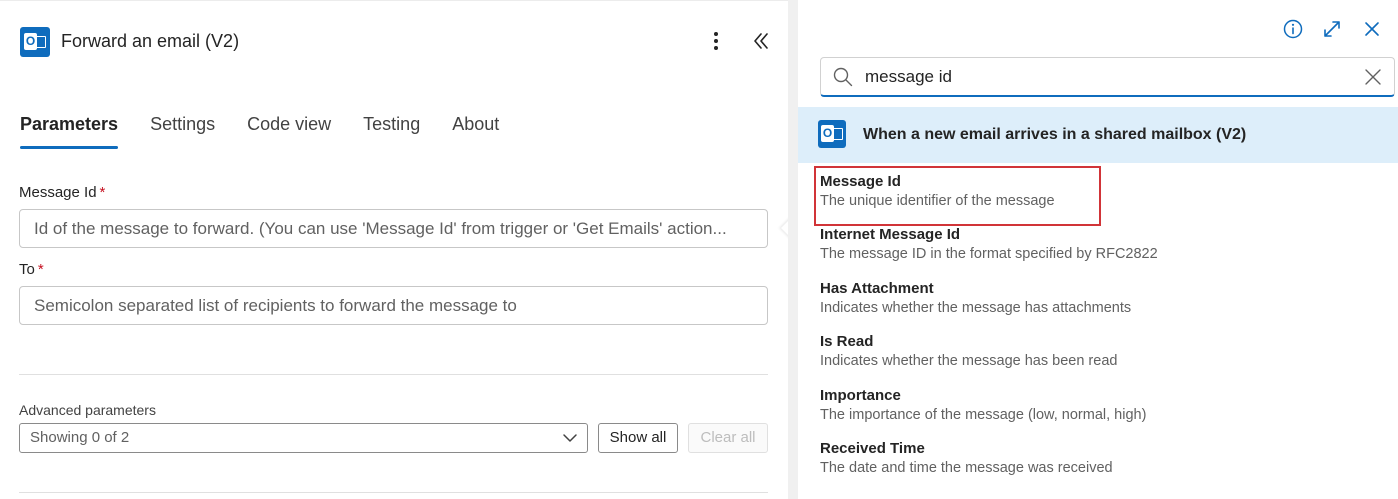 The height and width of the screenshot is (499, 1398). I want to click on double-chevron-left-icon, so click(761, 41).